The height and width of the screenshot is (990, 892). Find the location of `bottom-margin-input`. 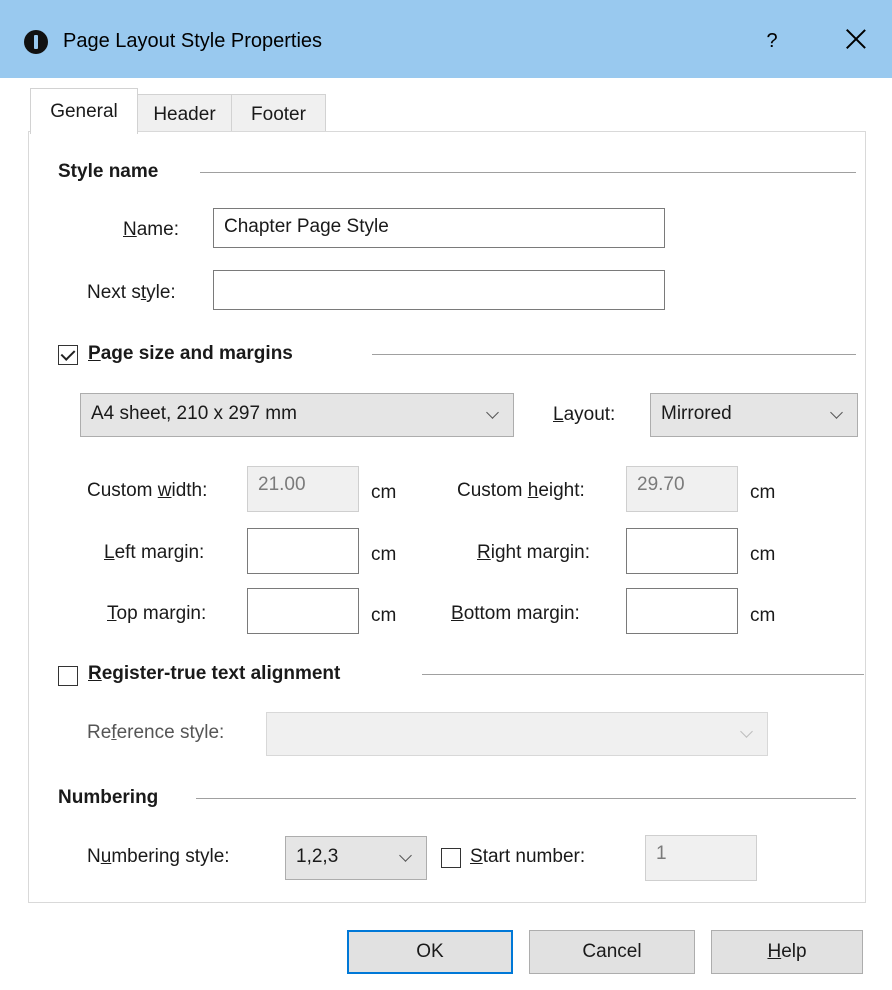

bottom-margin-input is located at coordinates (682, 611).